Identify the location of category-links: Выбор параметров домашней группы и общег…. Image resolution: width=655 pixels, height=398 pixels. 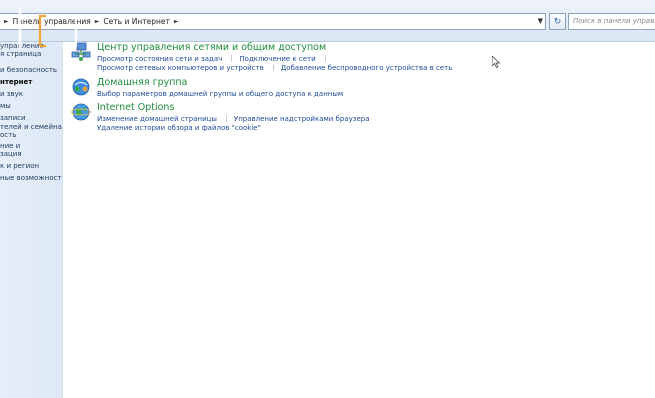
(367, 93).